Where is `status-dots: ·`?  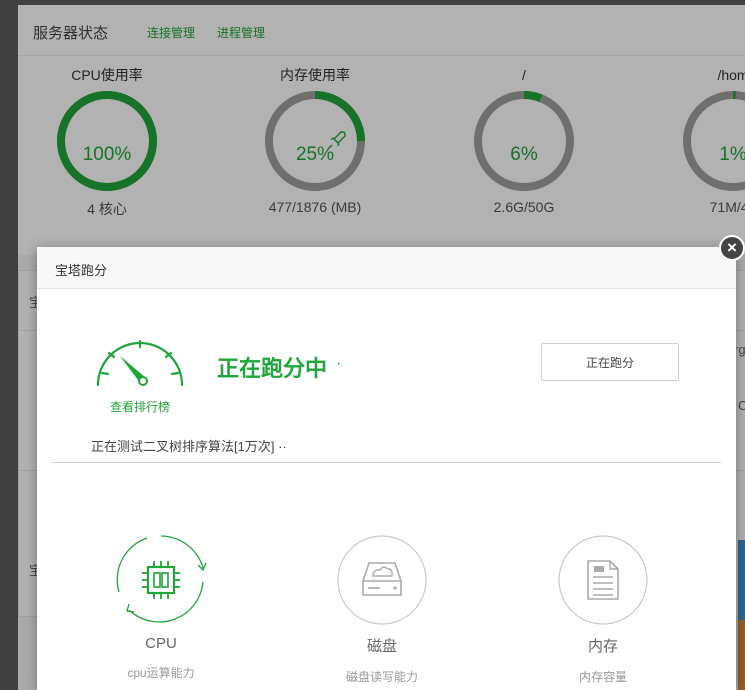
status-dots: · is located at coordinates (339, 363).